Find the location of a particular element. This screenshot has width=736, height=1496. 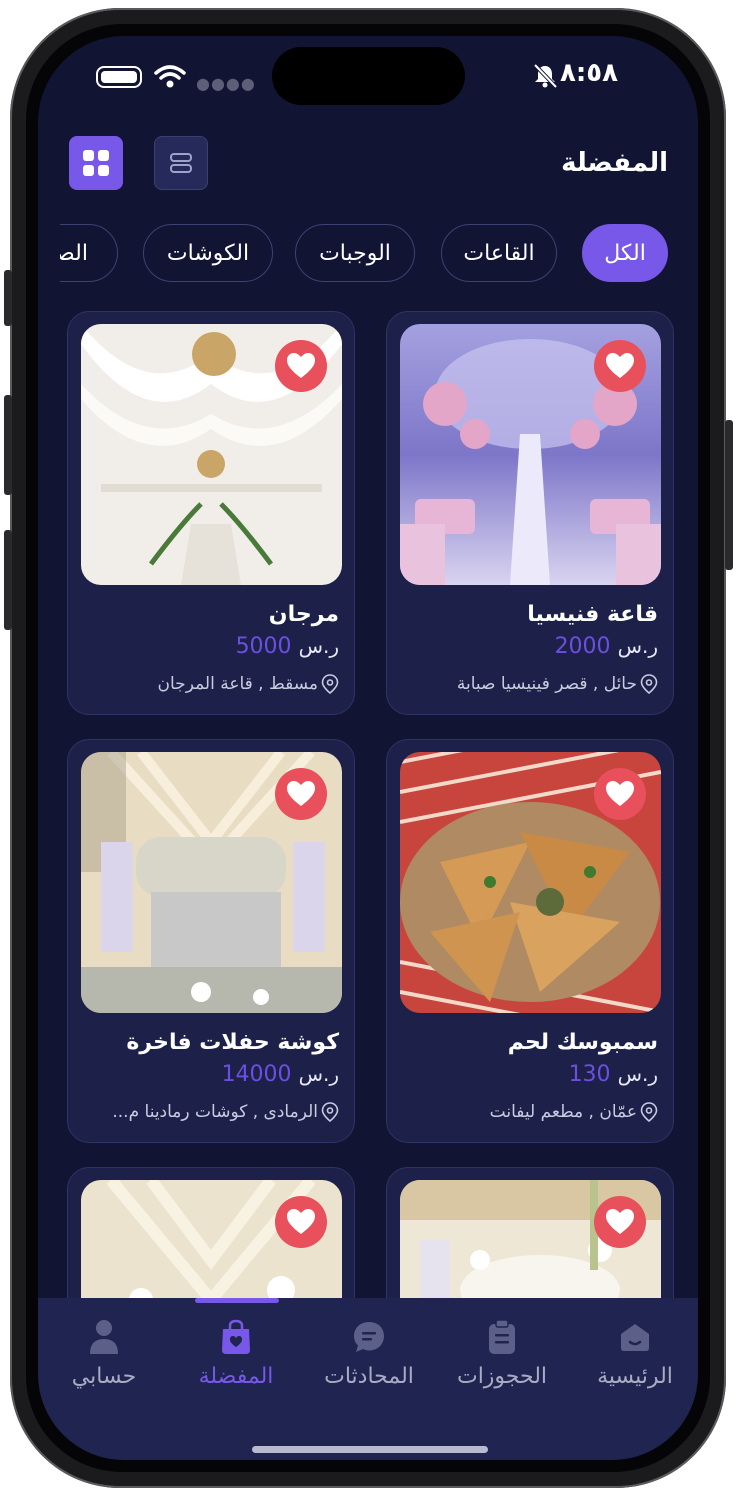

nav-home-label: الرئيسية is located at coordinates (635, 1376).